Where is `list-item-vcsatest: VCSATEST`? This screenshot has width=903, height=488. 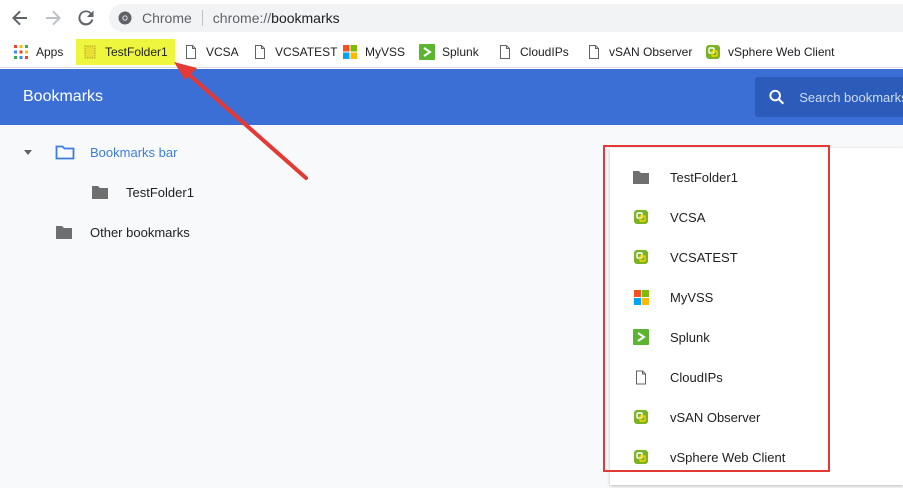
list-item-vcsatest: VCSATEST is located at coordinates (685, 257).